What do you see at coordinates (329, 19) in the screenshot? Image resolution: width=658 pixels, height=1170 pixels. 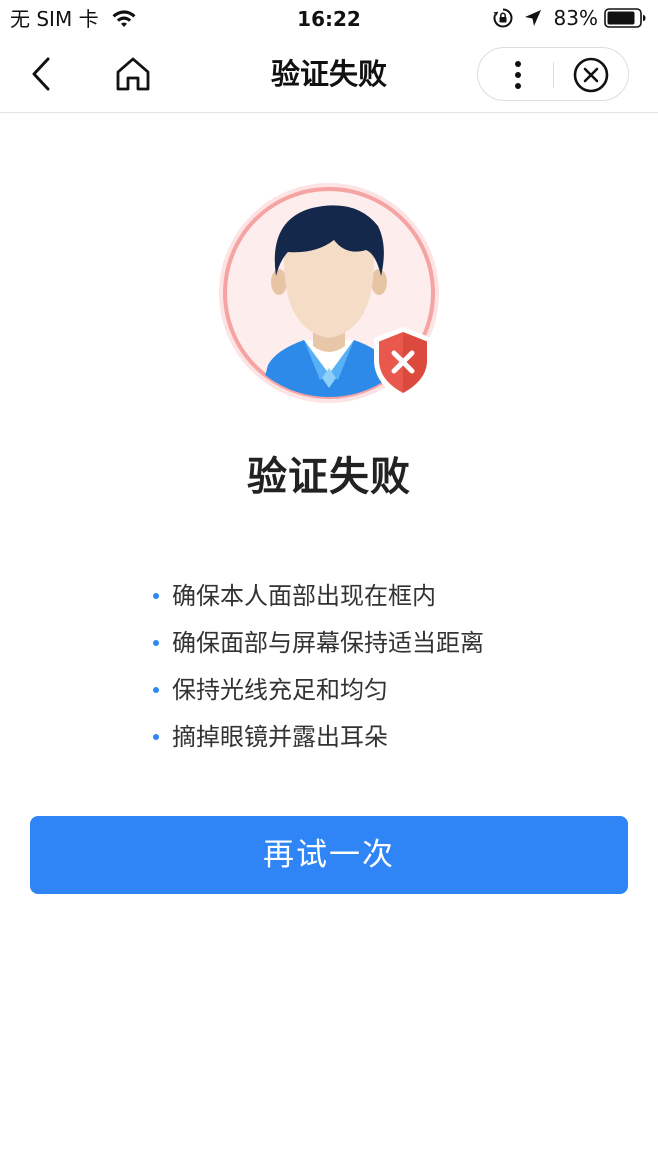 I see `status-bar: 无 SIM 卡 16:22 83%` at bounding box center [329, 19].